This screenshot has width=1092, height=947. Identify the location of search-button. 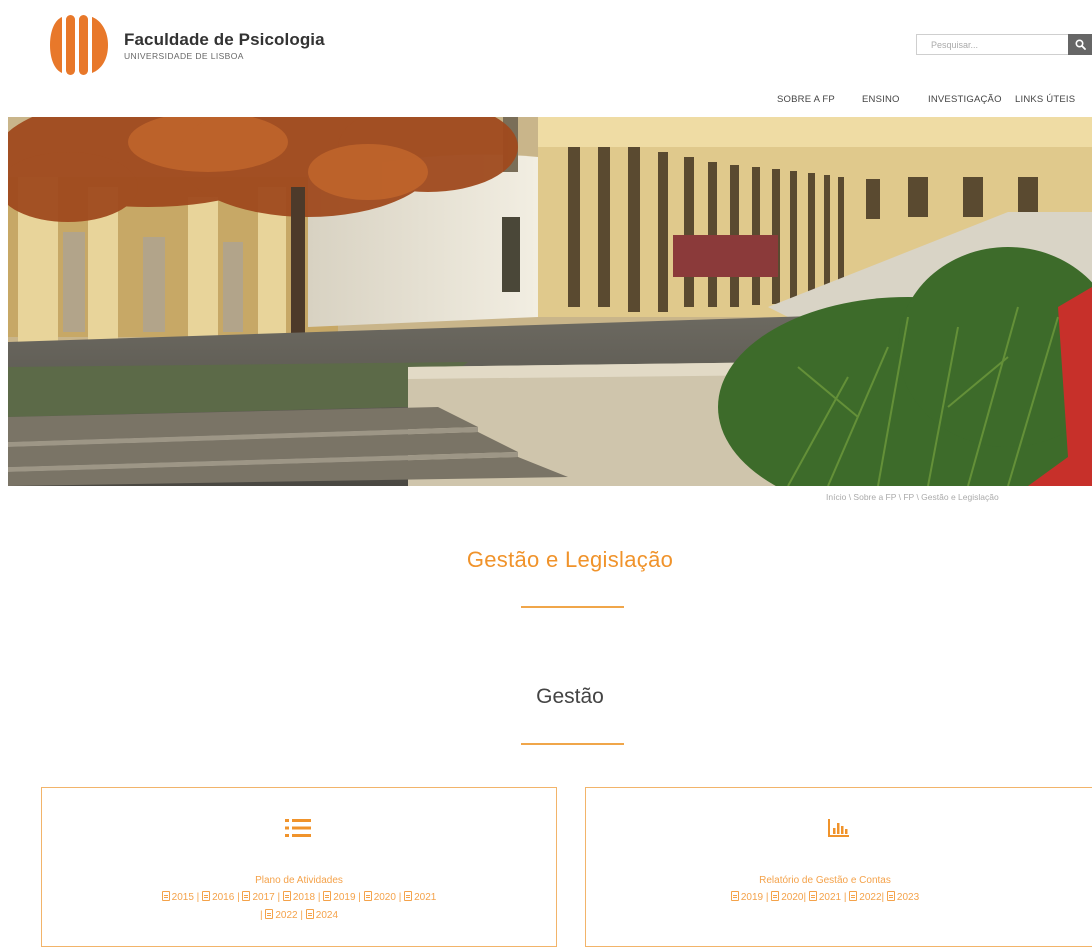
(1080, 44).